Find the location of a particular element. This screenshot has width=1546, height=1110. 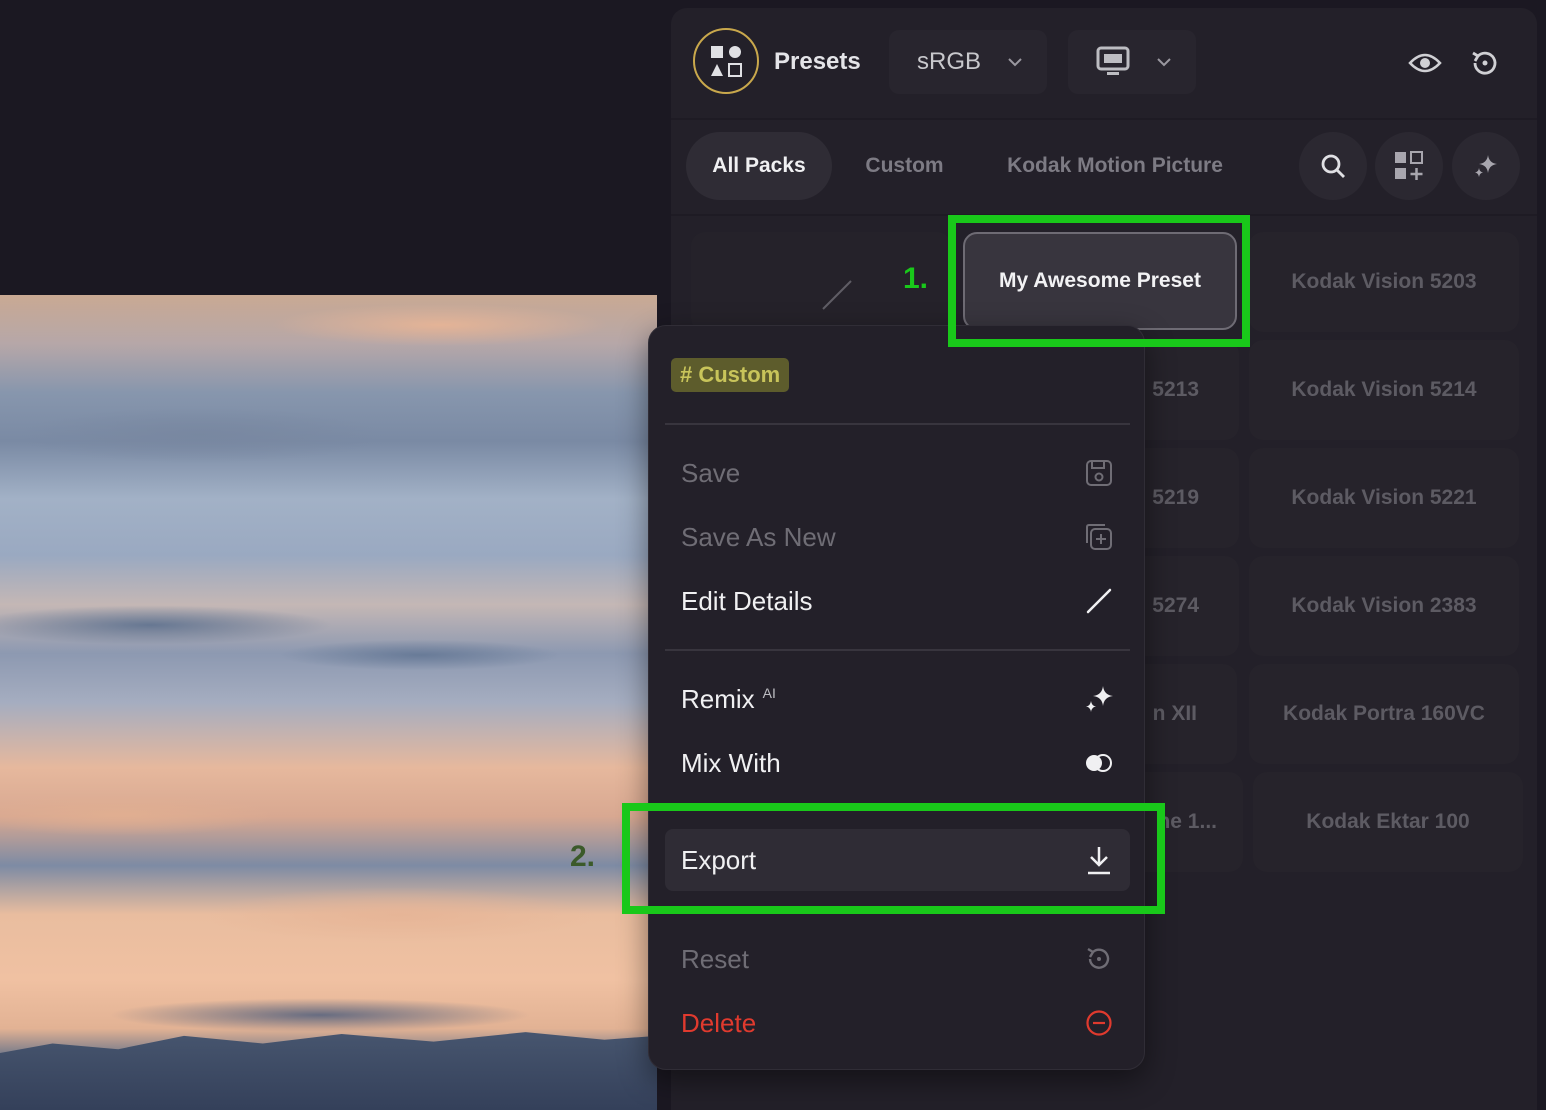

annotation-box-preset is located at coordinates (1099, 281).